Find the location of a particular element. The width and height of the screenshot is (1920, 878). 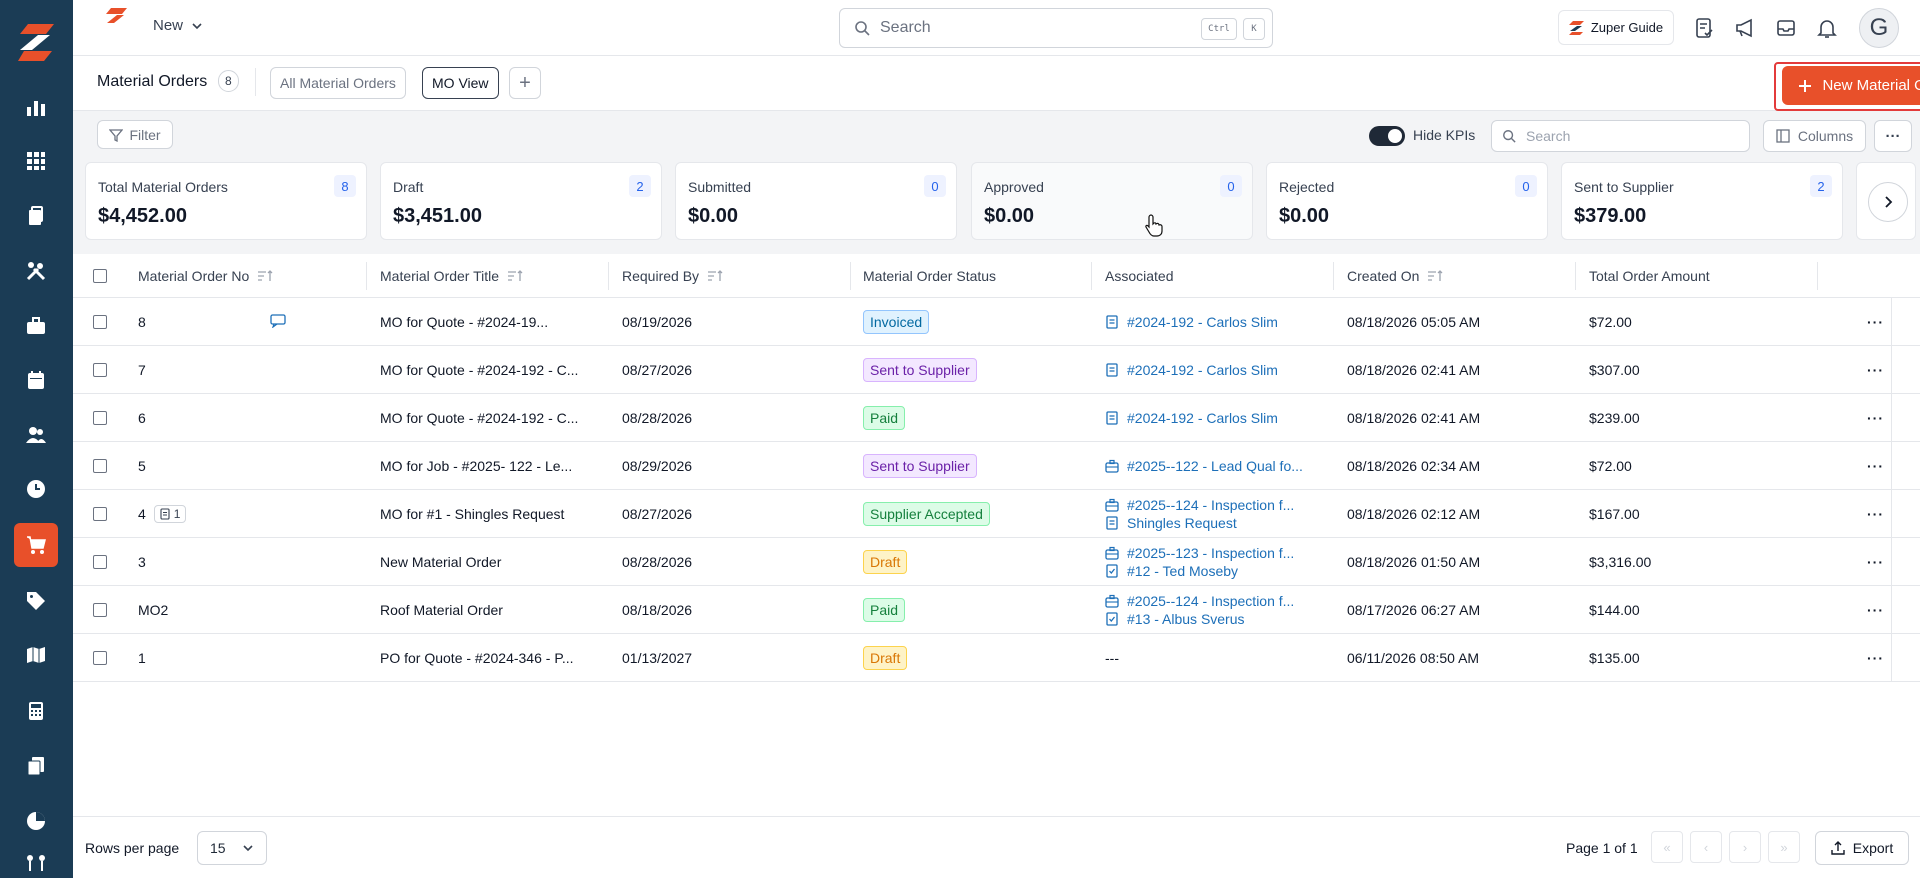

bell-icon is located at coordinates (1827, 28).